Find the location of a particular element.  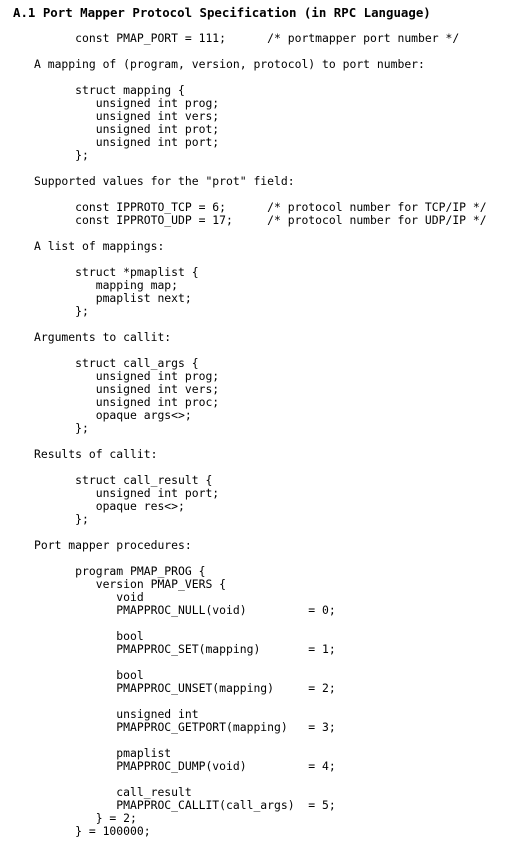

code-line: Port mapper procedures: is located at coordinates (113, 545).